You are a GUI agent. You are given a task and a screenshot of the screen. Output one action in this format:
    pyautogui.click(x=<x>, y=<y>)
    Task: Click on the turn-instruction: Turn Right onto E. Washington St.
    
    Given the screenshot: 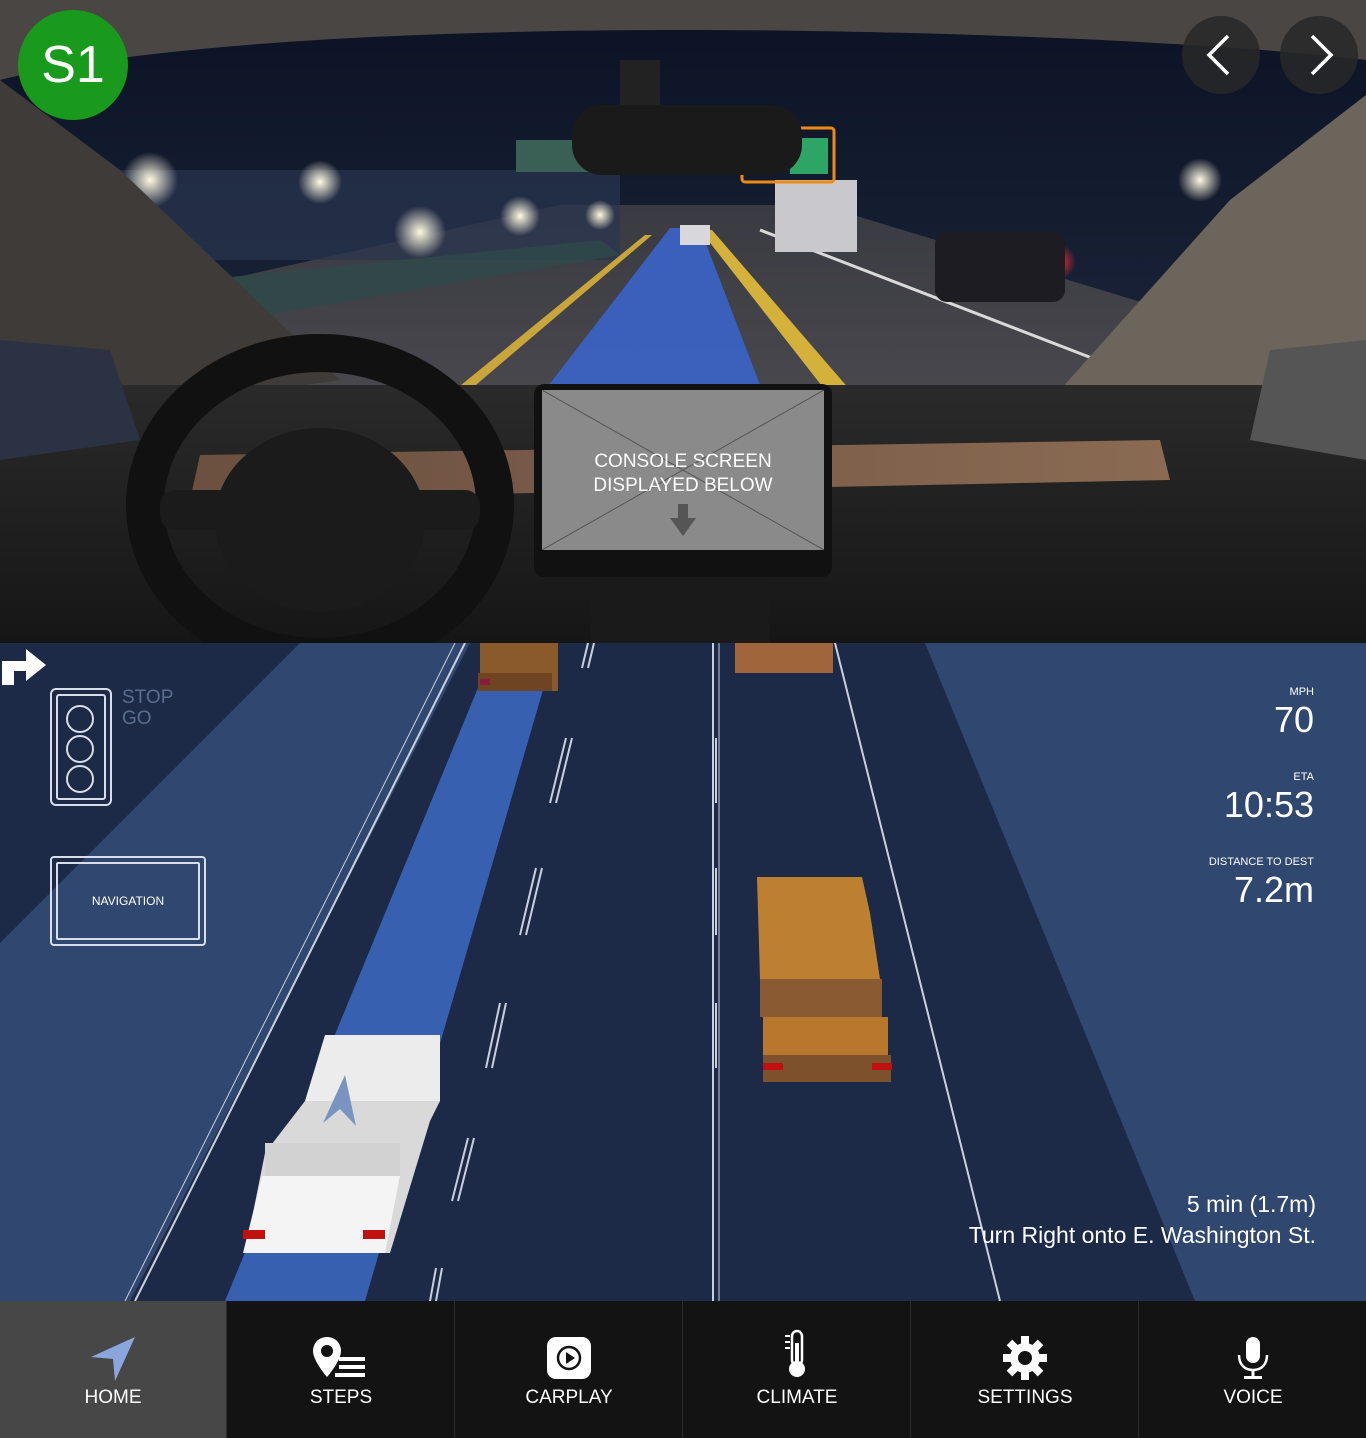 What is the action you would take?
    pyautogui.click(x=1142, y=1235)
    